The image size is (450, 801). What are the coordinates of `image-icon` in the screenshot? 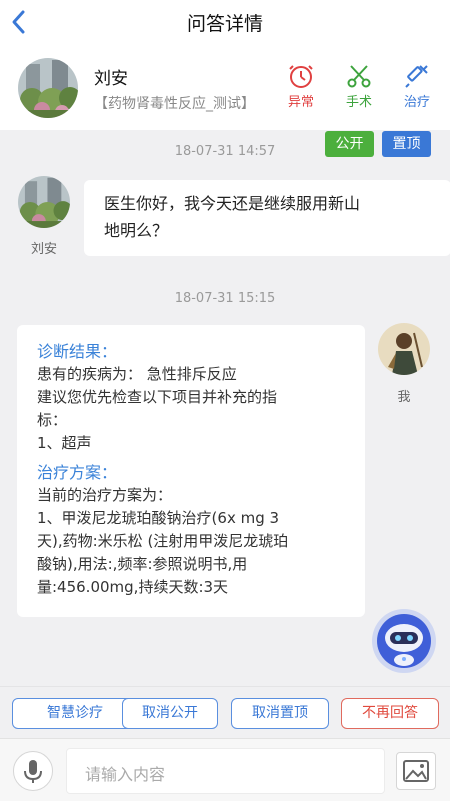 It's located at (416, 771).